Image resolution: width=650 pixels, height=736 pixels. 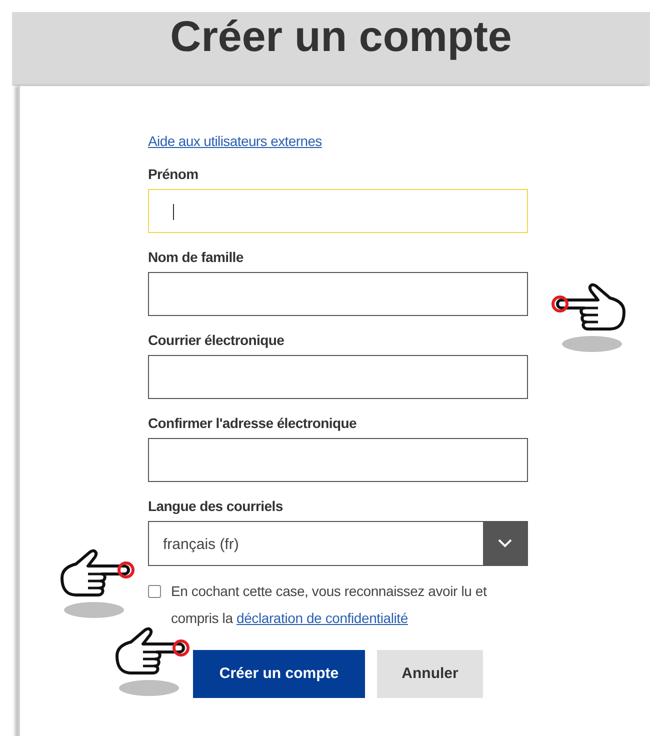 What do you see at coordinates (329, 605) in the screenshot?
I see `consent-text: En cochant cette case, vous reconnaissez avoir lu et compris la déclaration de confidentialité` at bounding box center [329, 605].